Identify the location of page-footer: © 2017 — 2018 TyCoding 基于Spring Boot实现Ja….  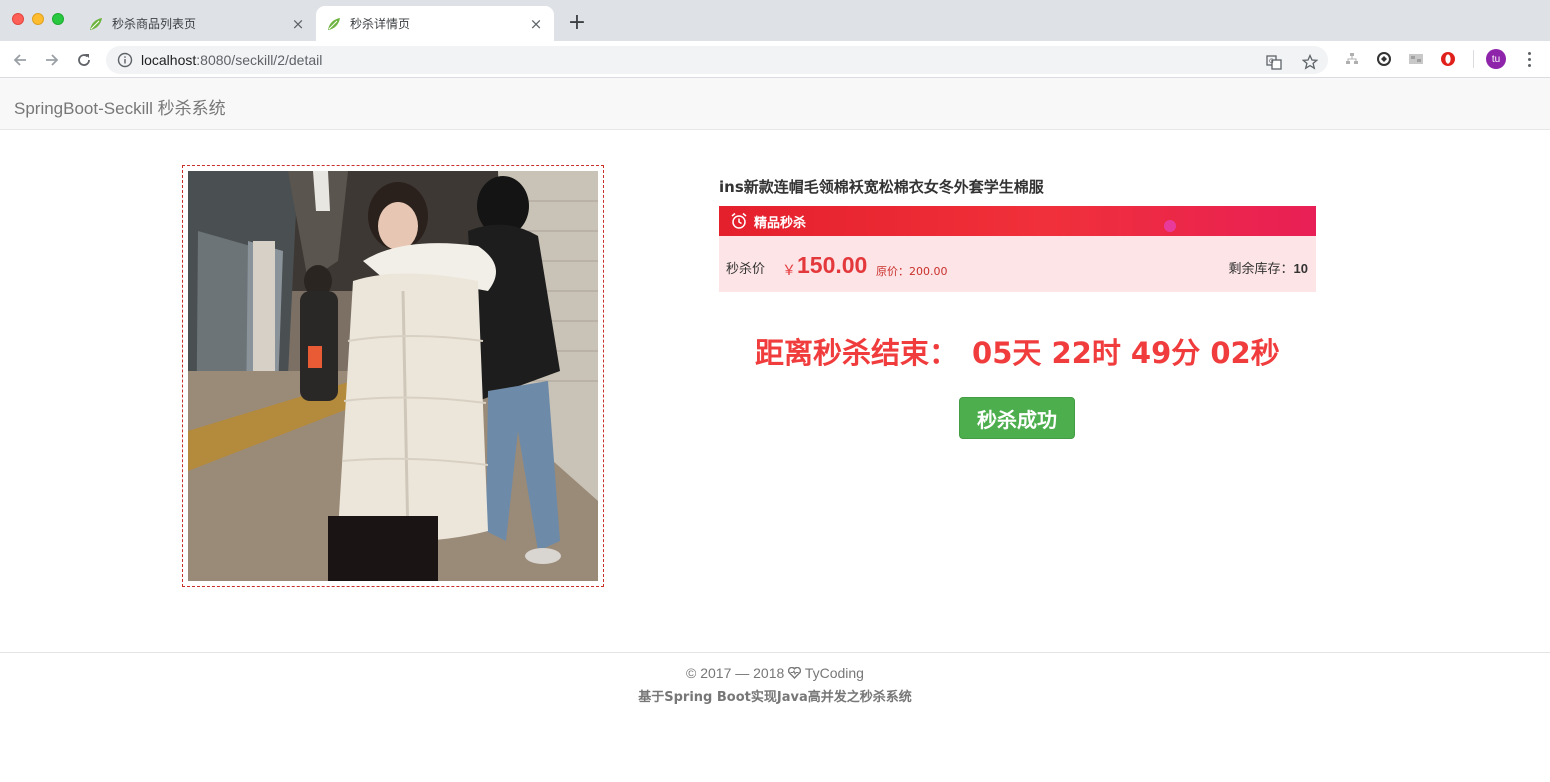
(775, 678).